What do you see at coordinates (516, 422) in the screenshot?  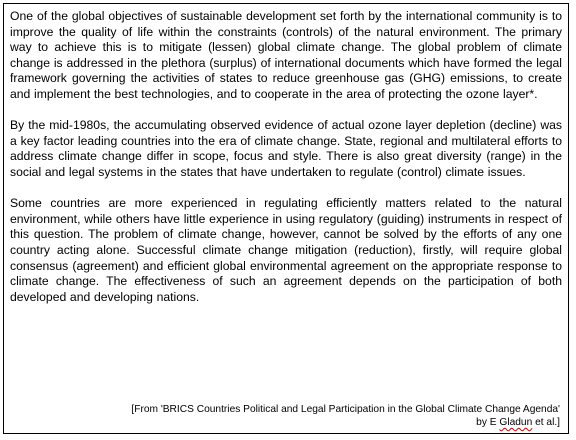 I see `source-author: Gladun` at bounding box center [516, 422].